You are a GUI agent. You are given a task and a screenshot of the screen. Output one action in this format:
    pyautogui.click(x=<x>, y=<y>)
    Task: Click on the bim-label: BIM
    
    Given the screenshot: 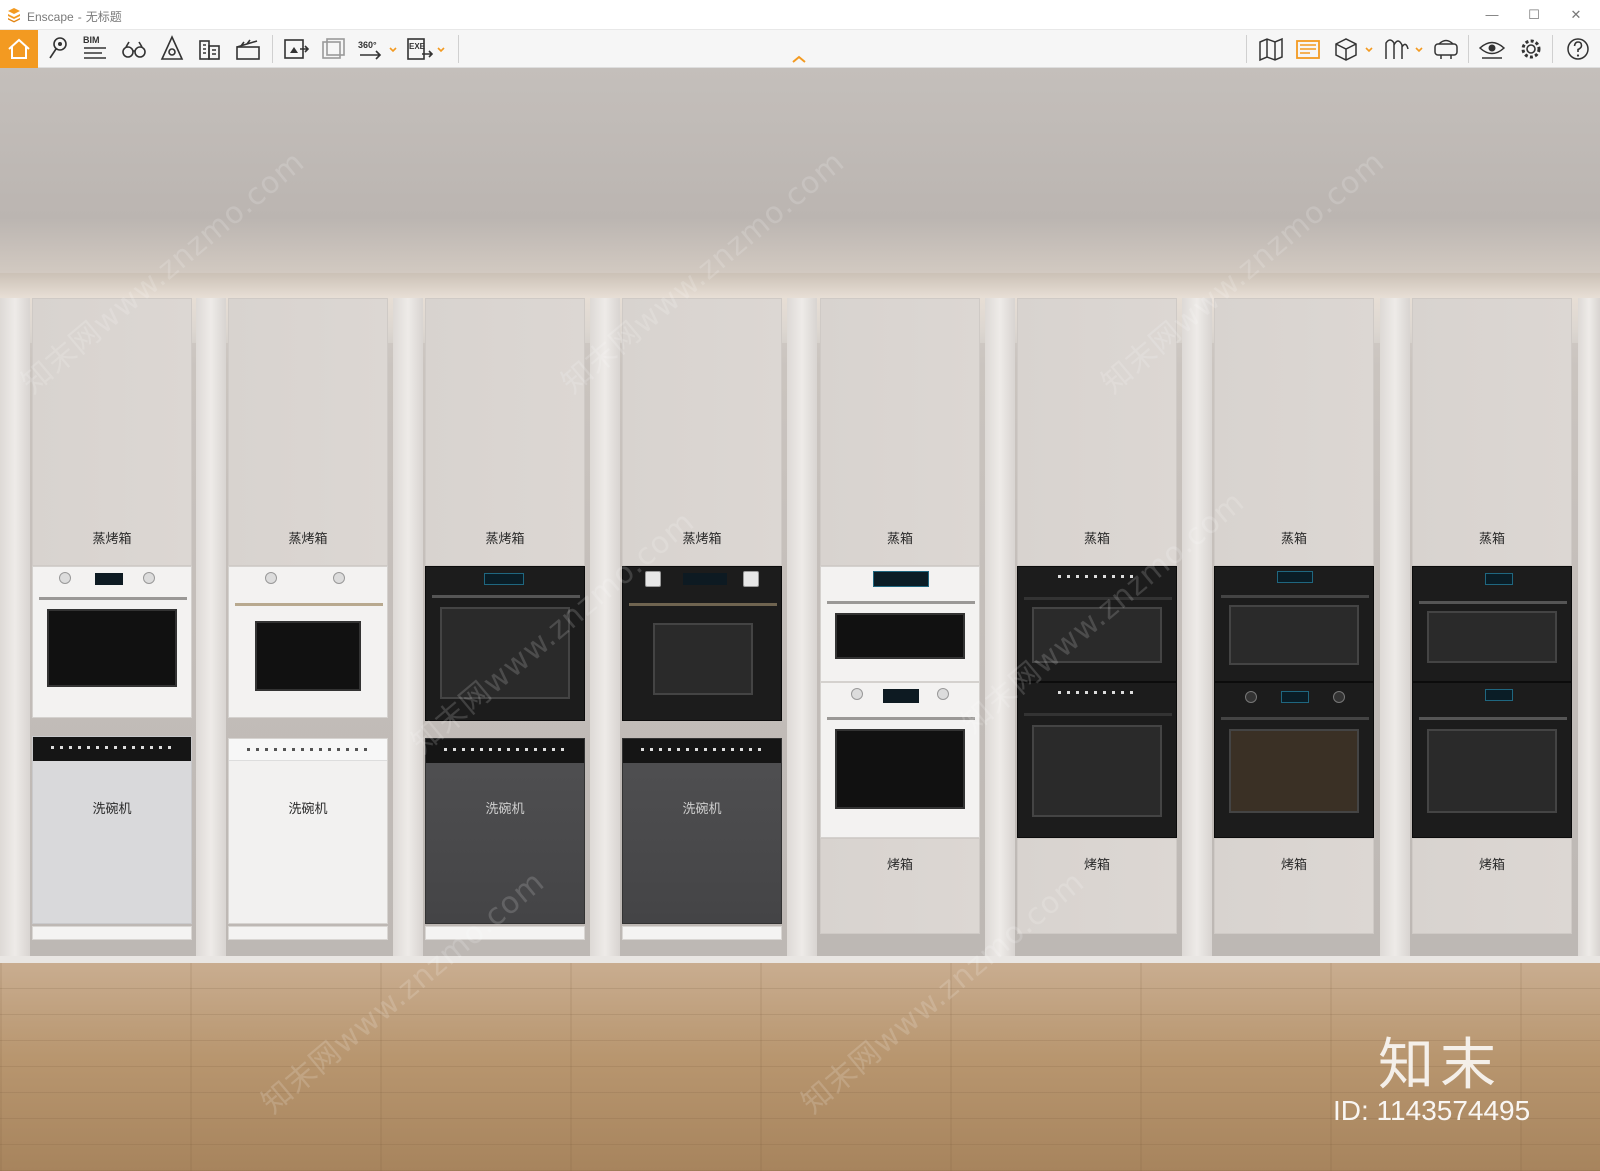 What is the action you would take?
    pyautogui.click(x=91, y=40)
    